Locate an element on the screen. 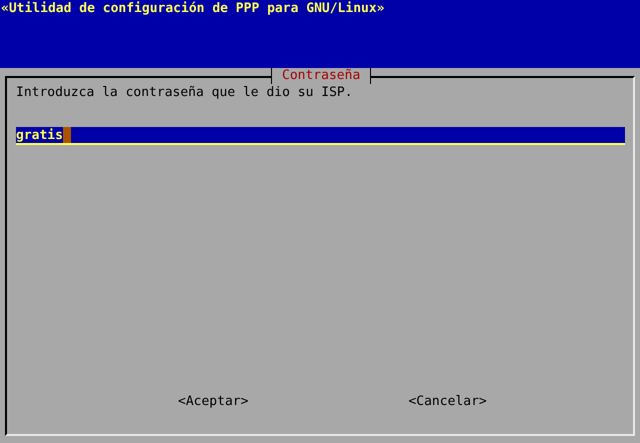  dialog-title: Contraseña is located at coordinates (321, 76).